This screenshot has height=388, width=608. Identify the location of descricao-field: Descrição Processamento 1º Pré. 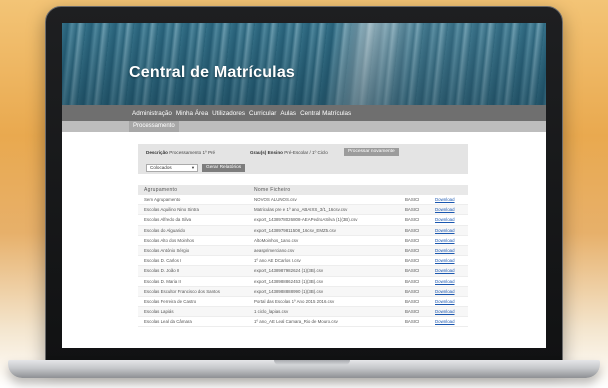
(180, 152).